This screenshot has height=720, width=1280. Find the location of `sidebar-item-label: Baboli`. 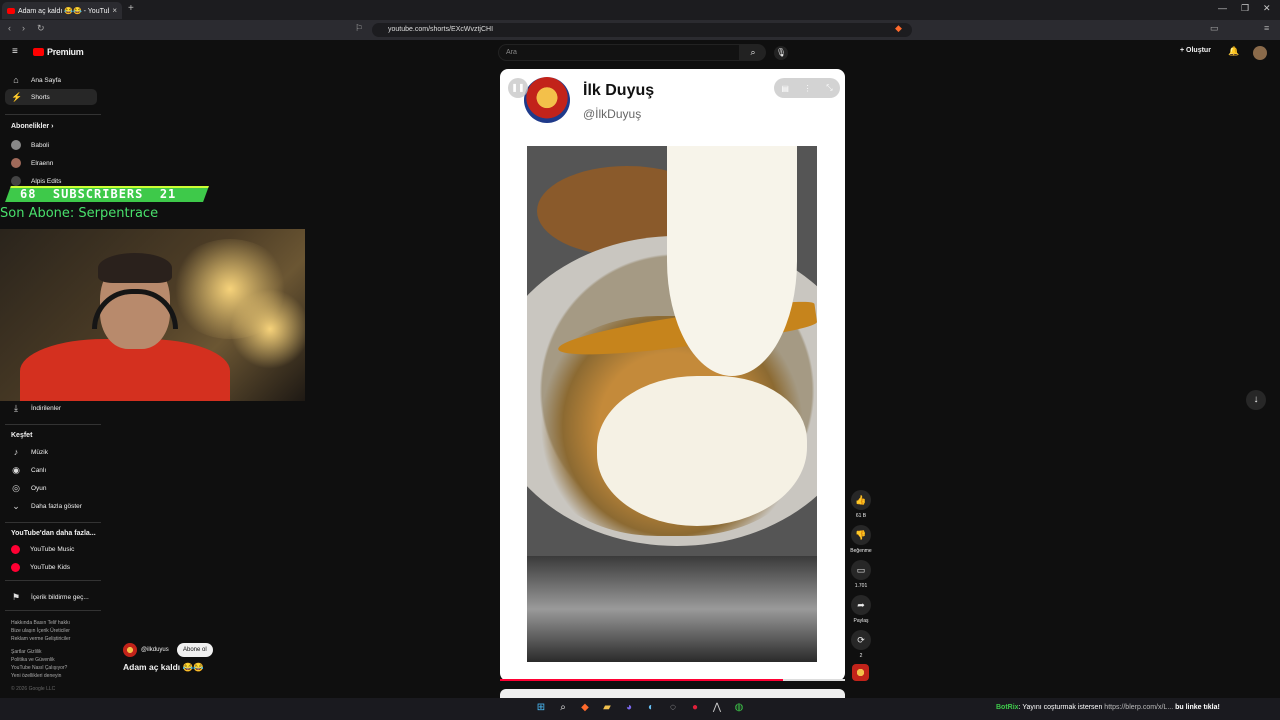

sidebar-item-label: Baboli is located at coordinates (40, 145).